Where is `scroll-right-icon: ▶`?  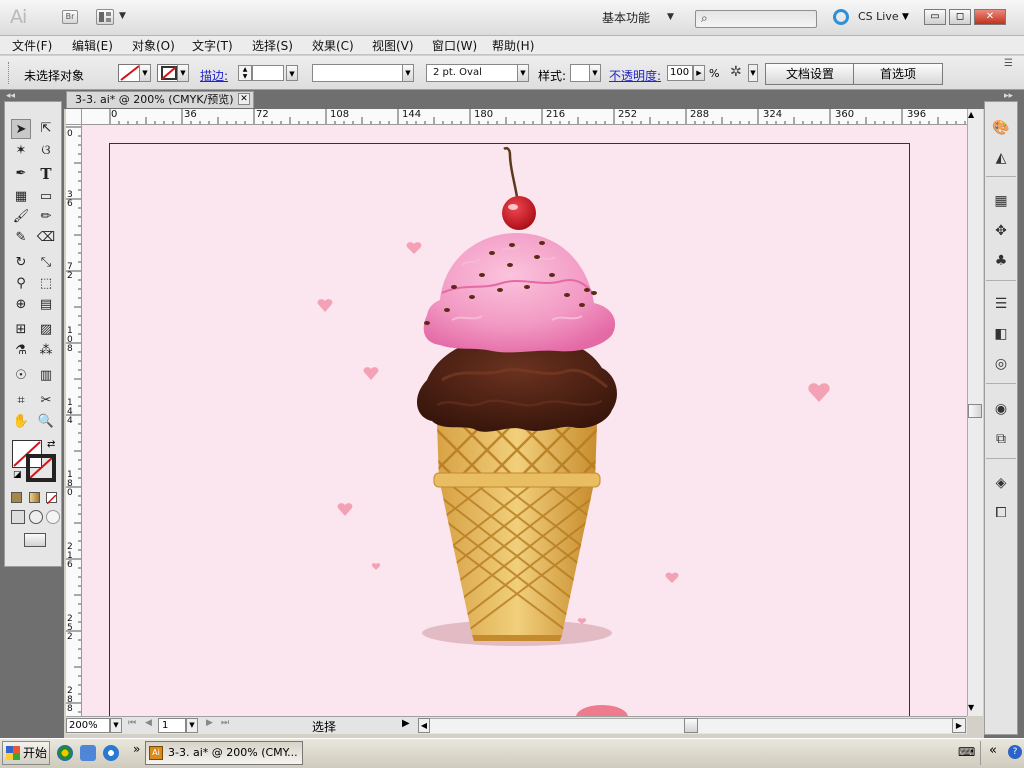
scroll-right-icon: ▶ is located at coordinates (959, 725).